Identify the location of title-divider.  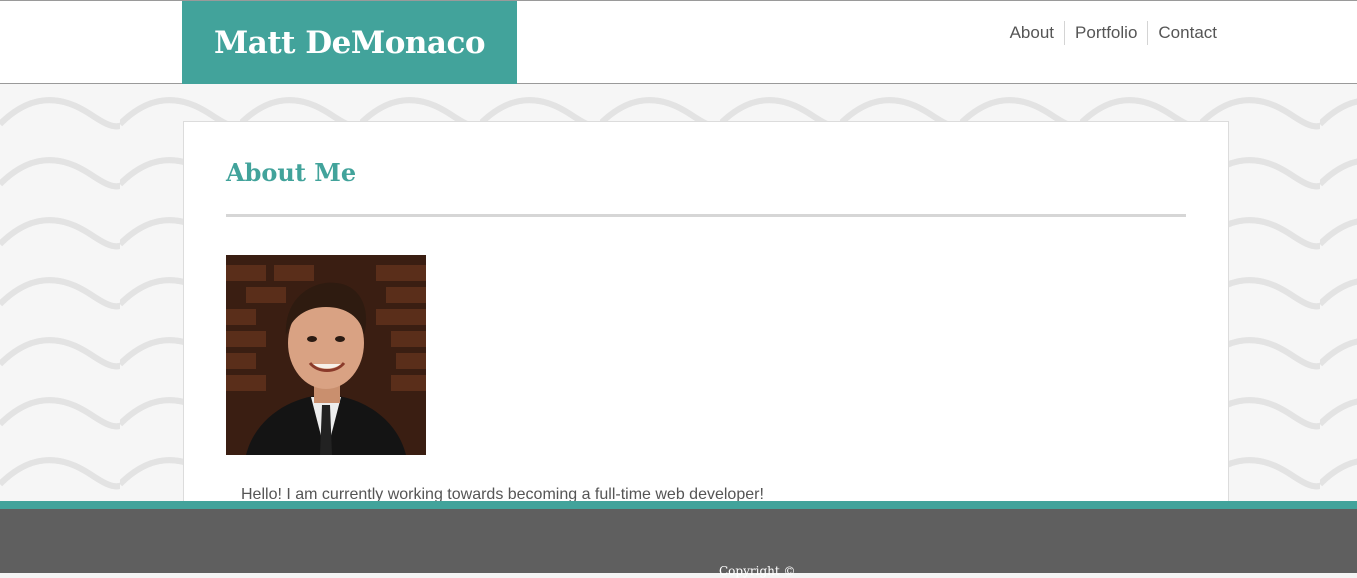
(706, 215).